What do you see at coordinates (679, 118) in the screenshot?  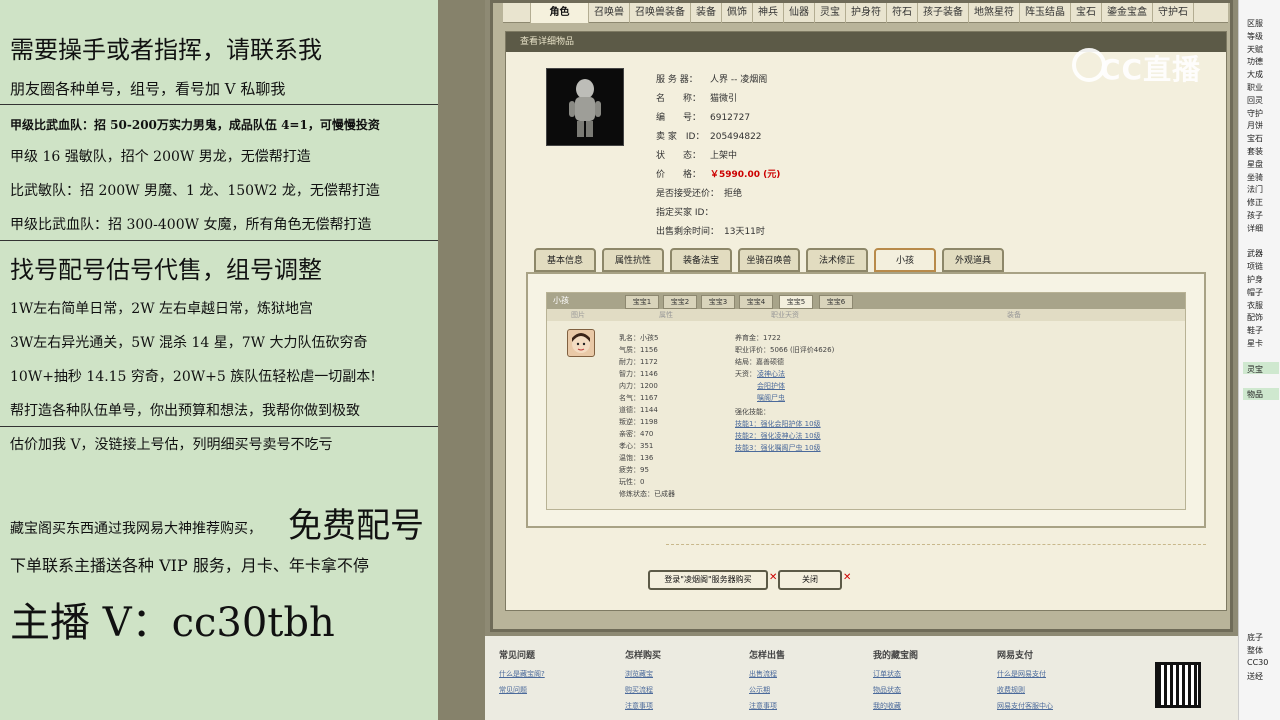 I see `info-label: 编 号：` at bounding box center [679, 118].